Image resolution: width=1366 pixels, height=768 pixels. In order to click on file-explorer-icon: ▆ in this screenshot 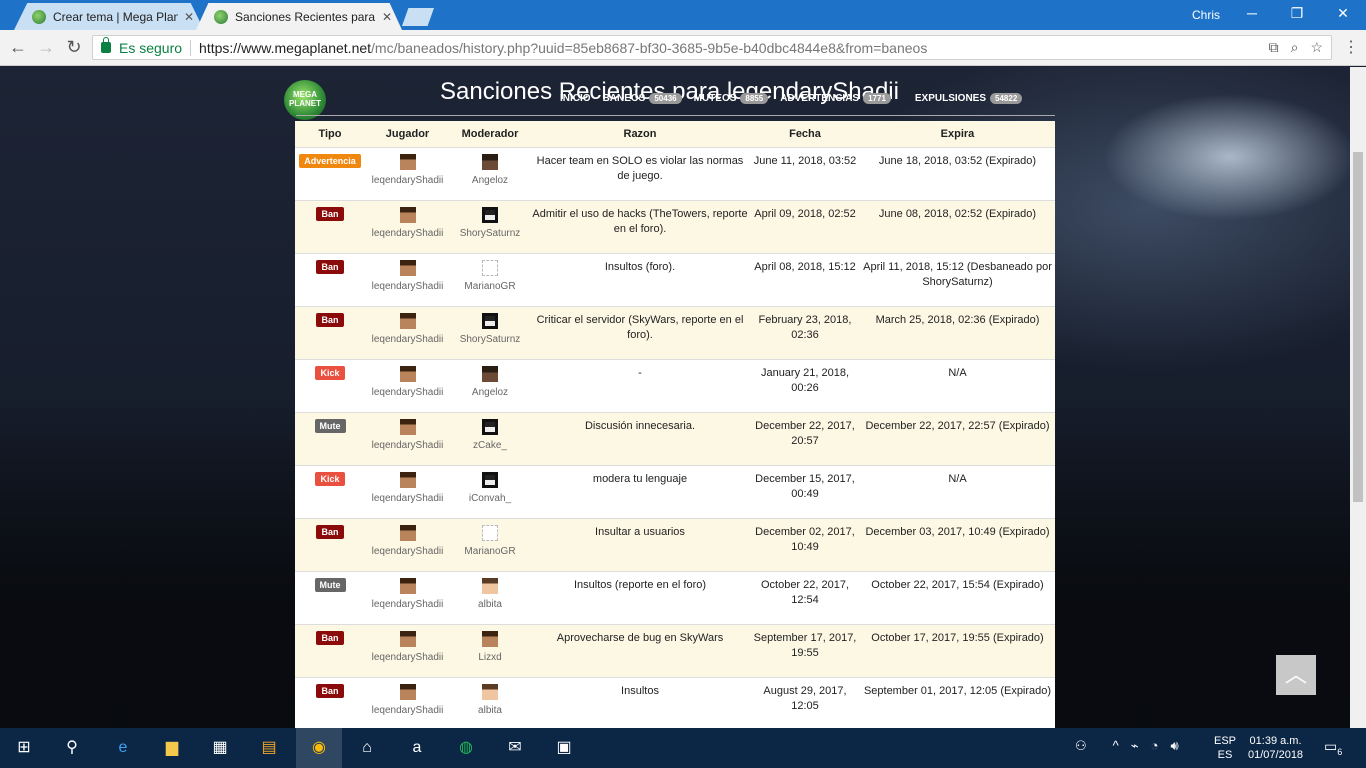, I will do `click(172, 748)`.